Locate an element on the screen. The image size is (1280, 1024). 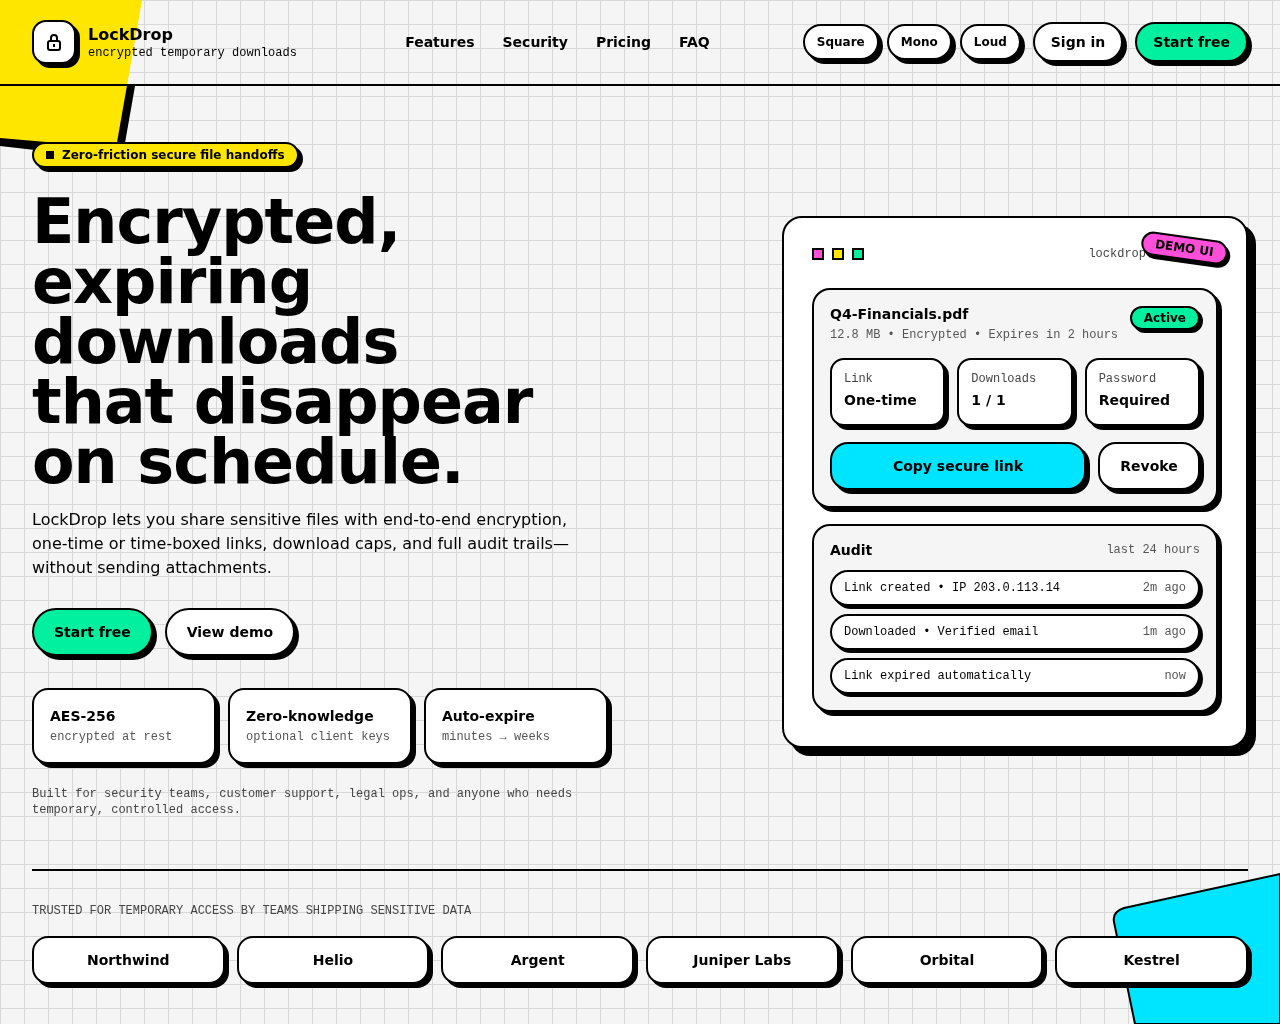
stat-title: Auto-expire is located at coordinates (489, 716).